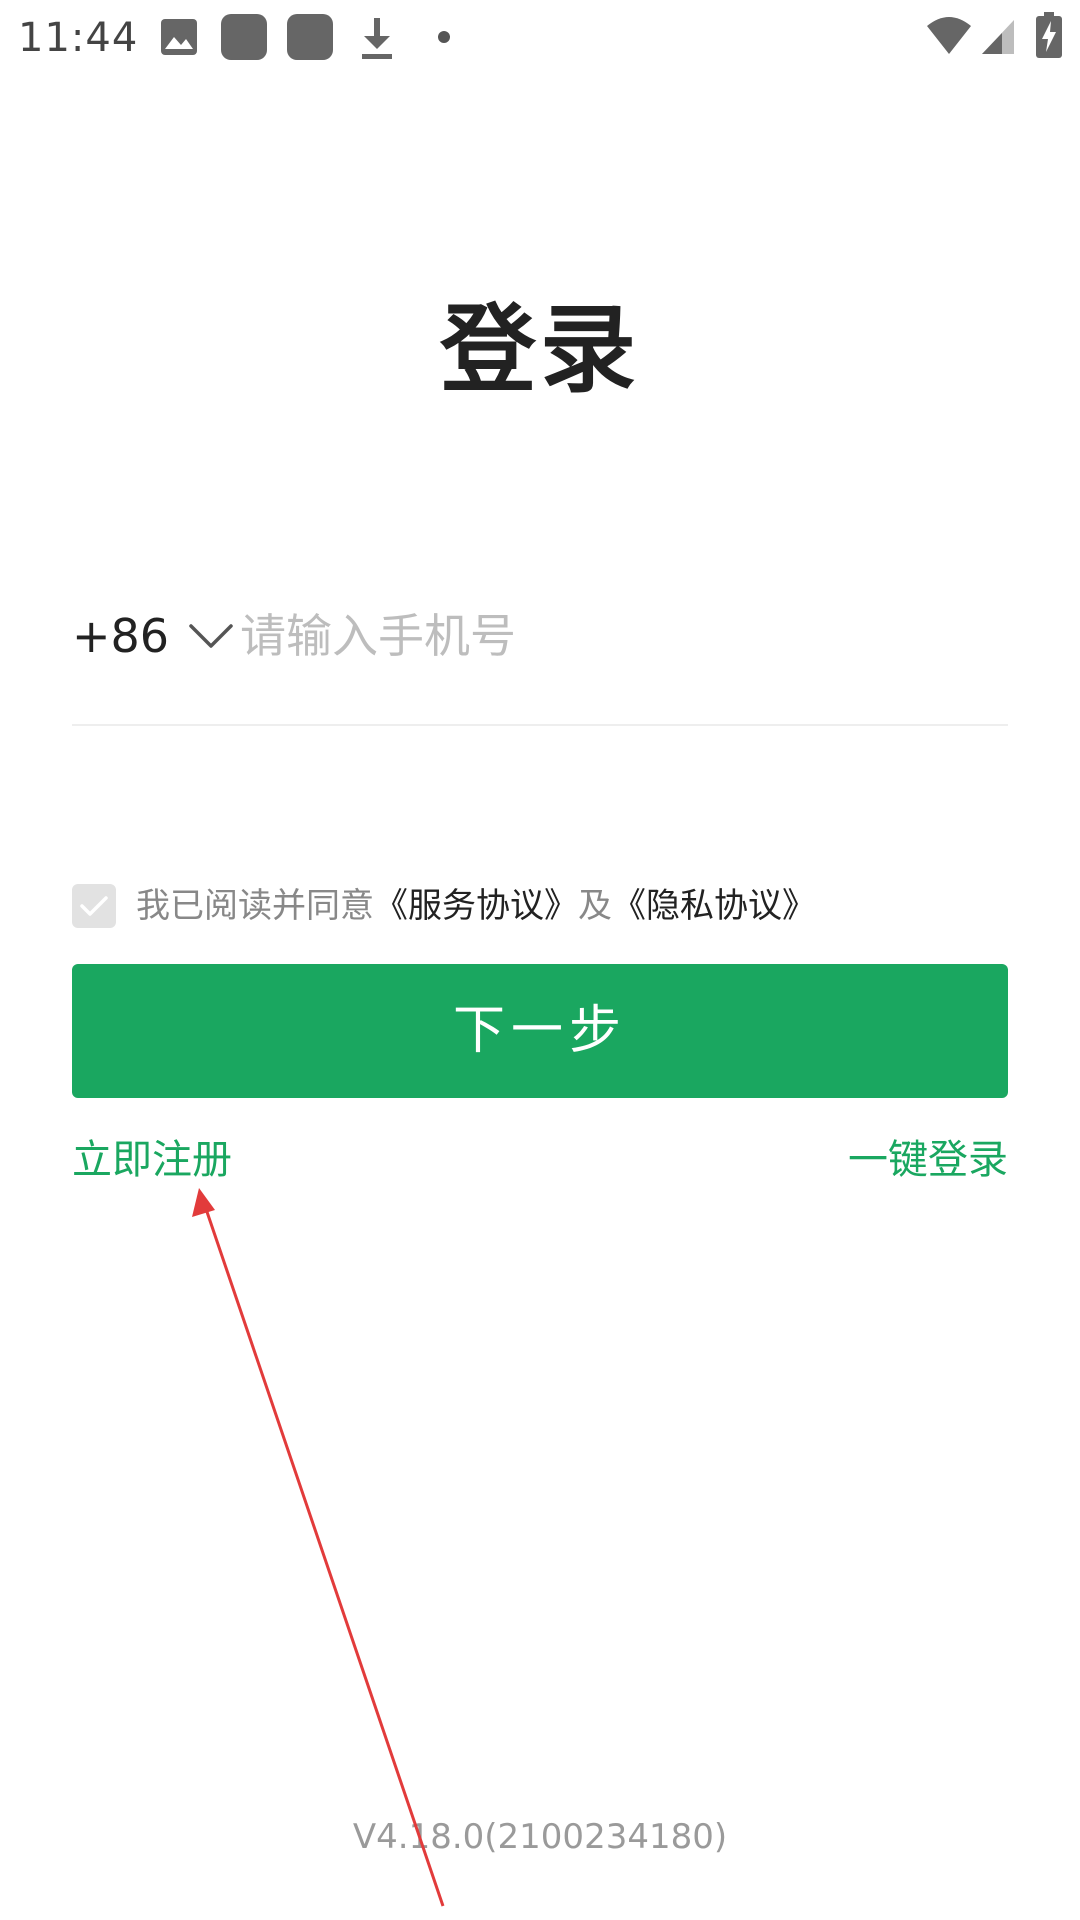 This screenshot has height=1920, width=1080. I want to click on register-now-link: 立即注册, so click(152, 1160).